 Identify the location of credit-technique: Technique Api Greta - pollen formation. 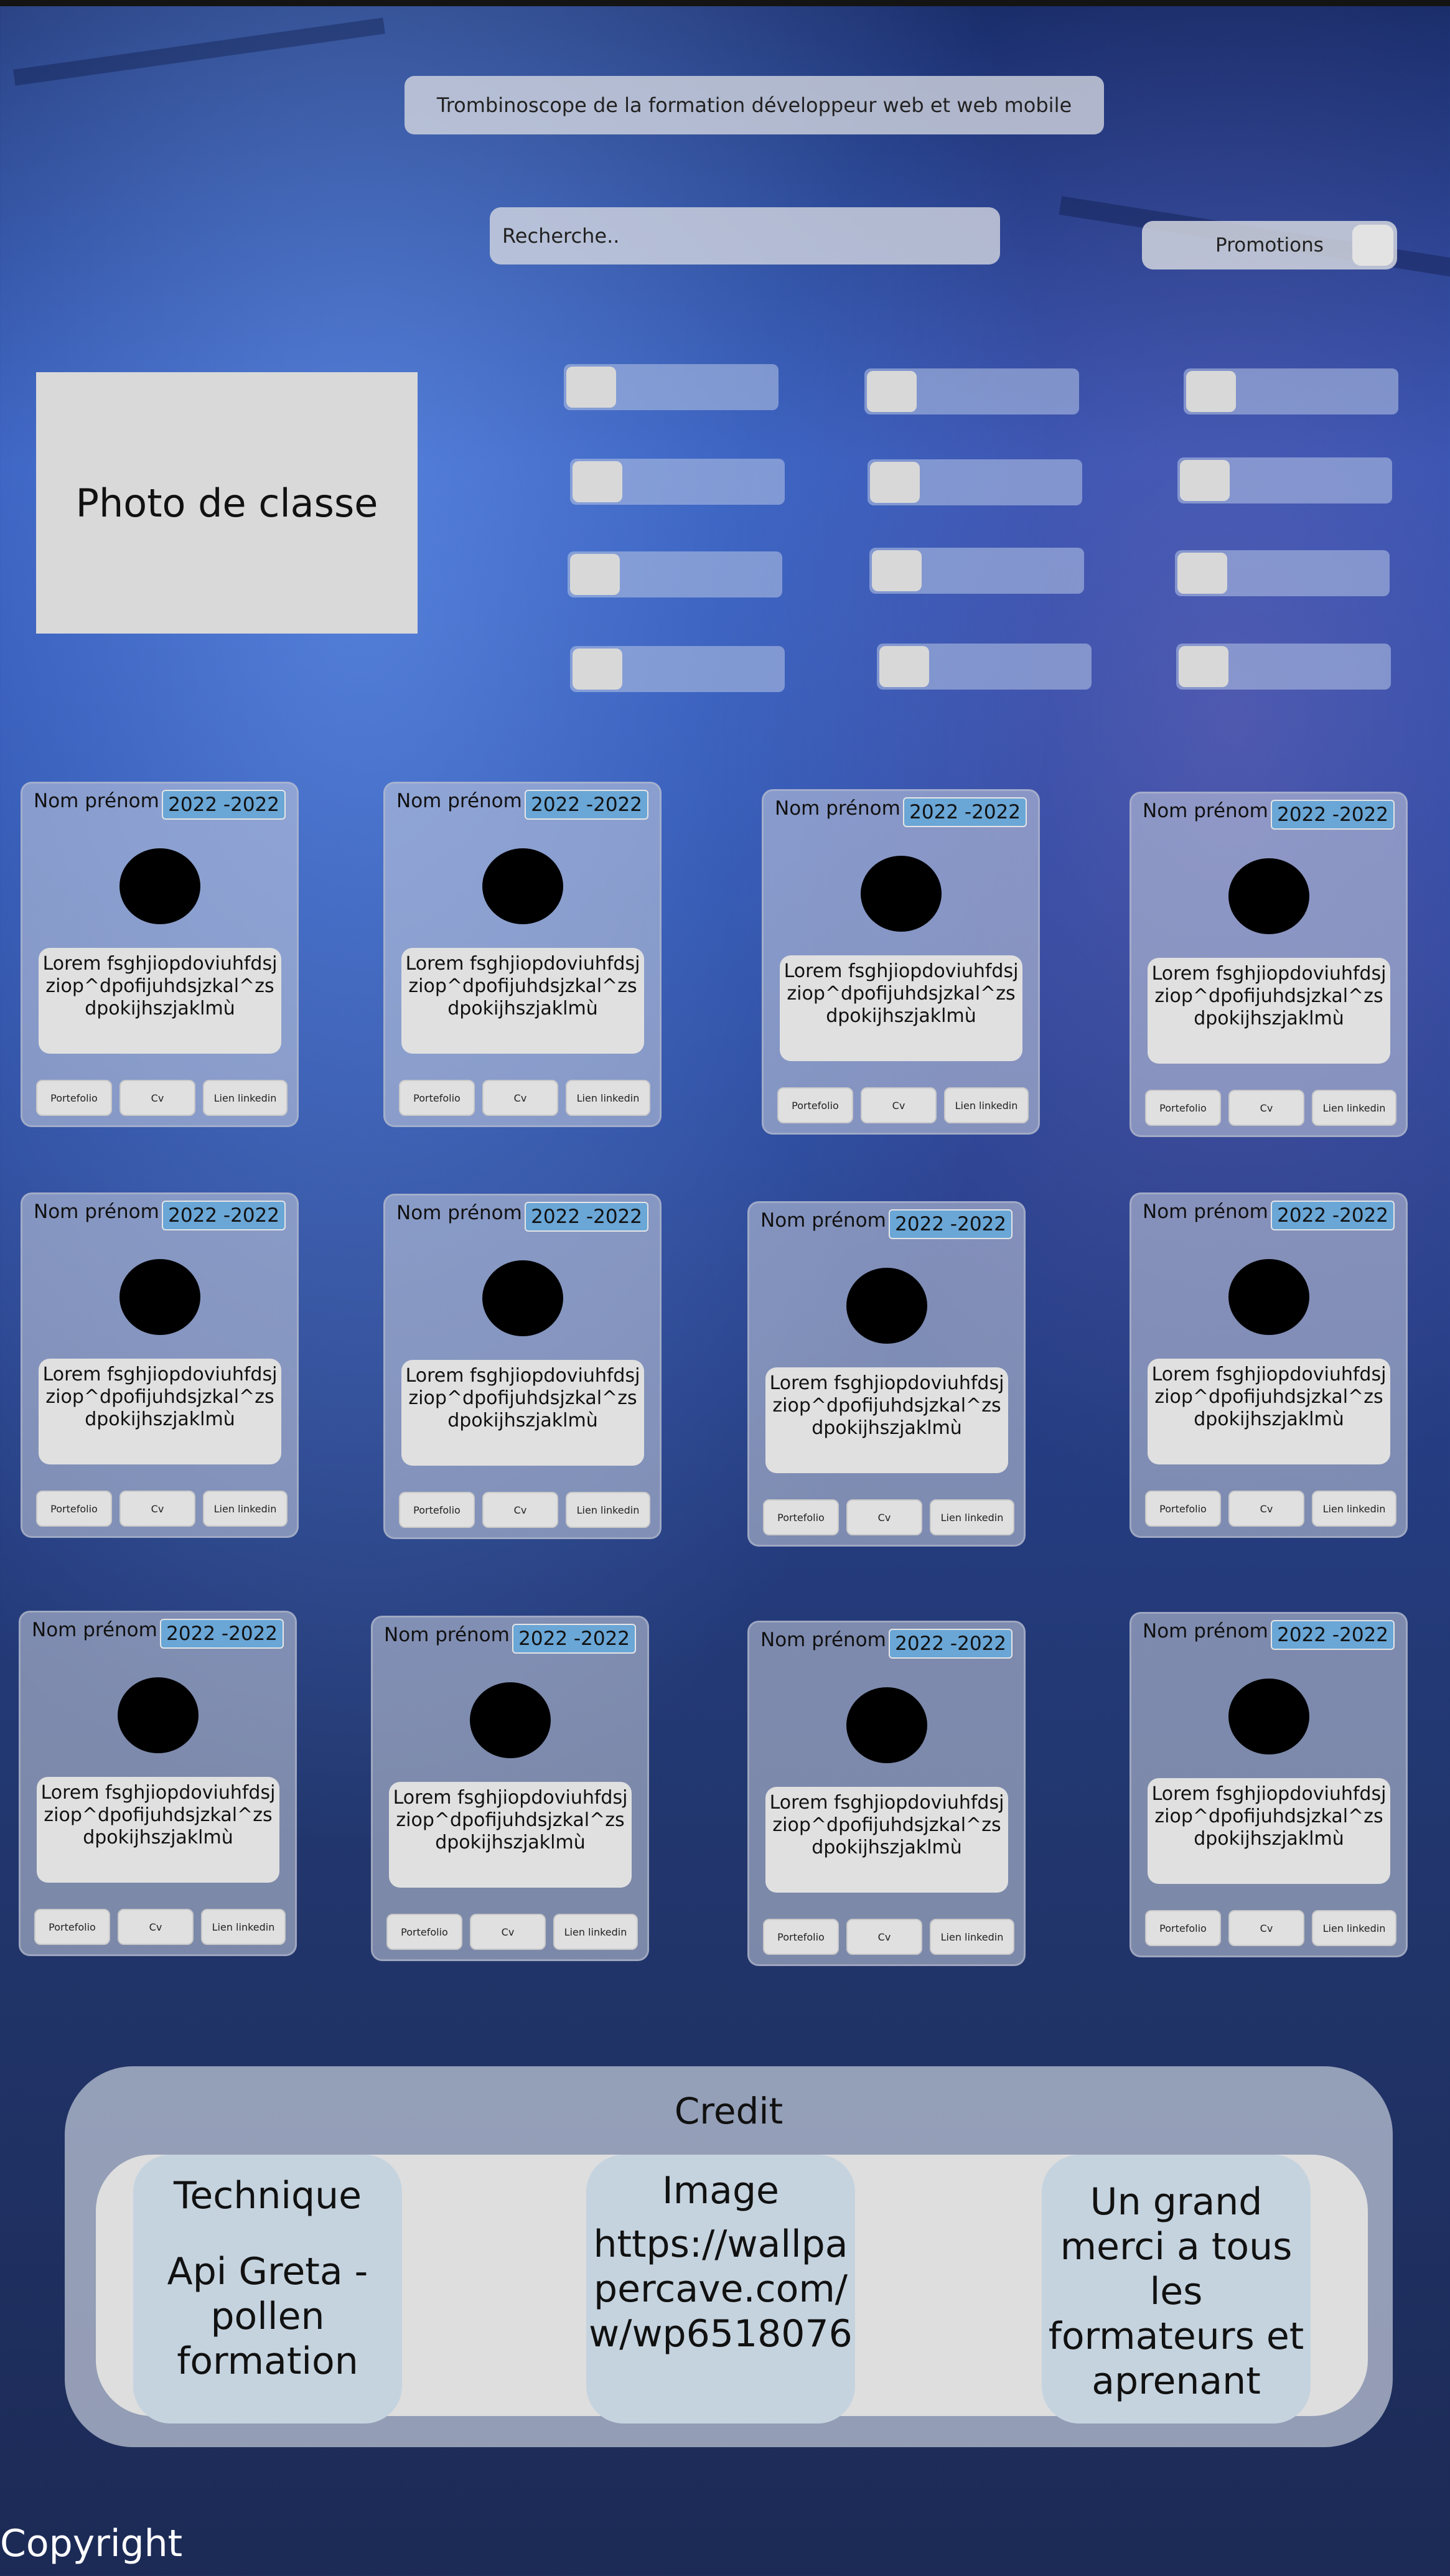
(267, 2289).